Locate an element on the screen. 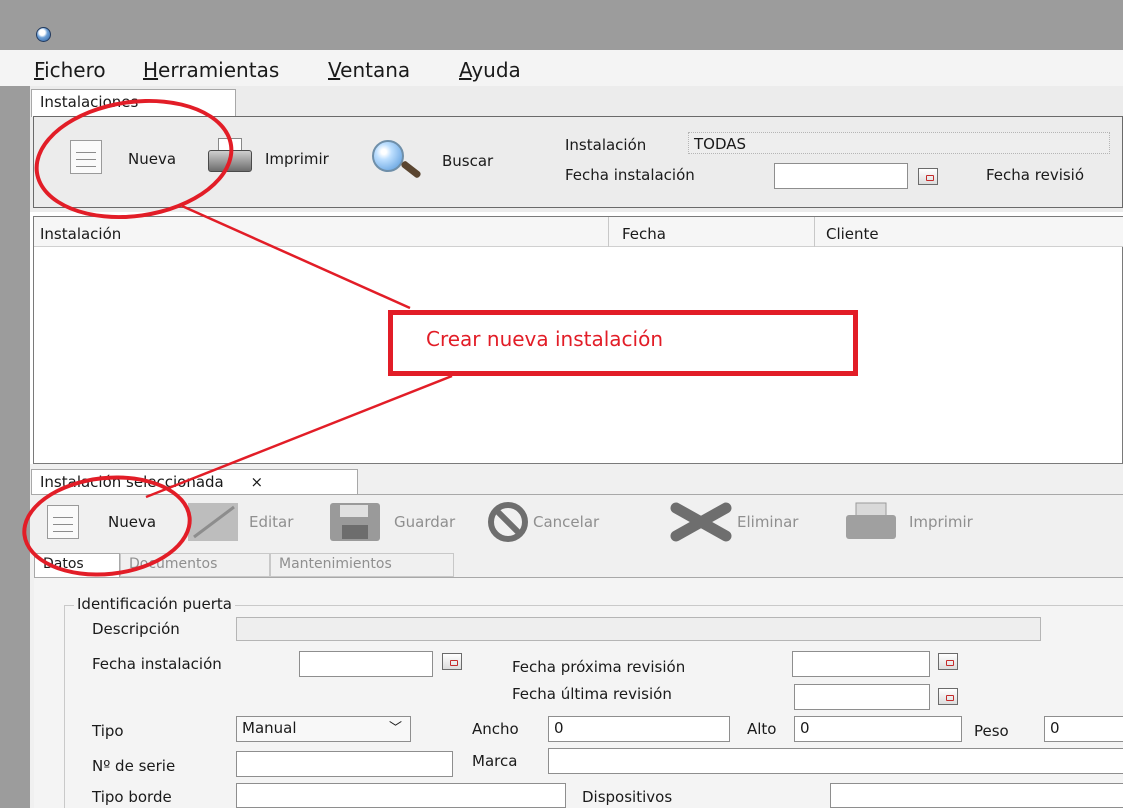  connector-line-bottom is located at coordinates (299, 436).